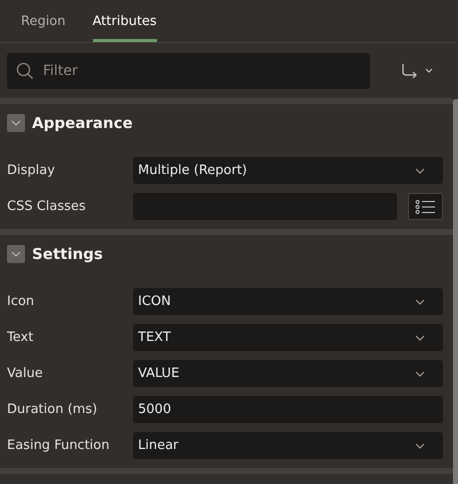 The height and width of the screenshot is (484, 458). What do you see at coordinates (288, 373) in the screenshot?
I see `dropdown: VALUE` at bounding box center [288, 373].